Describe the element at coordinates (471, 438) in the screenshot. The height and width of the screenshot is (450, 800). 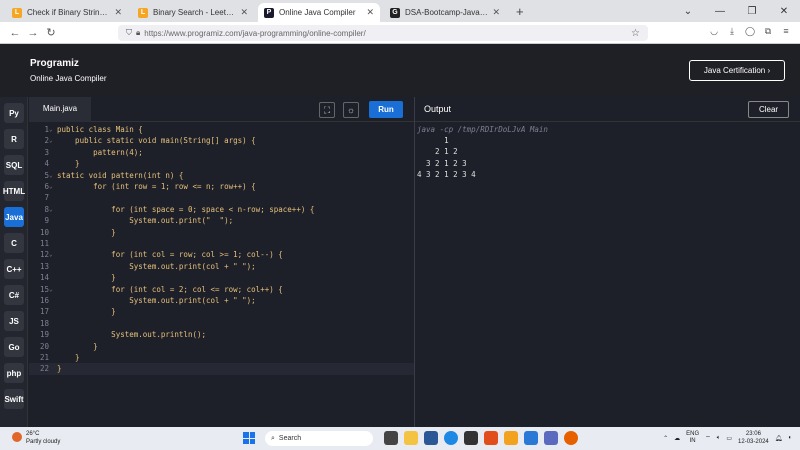
I see `camera-icon` at that location.